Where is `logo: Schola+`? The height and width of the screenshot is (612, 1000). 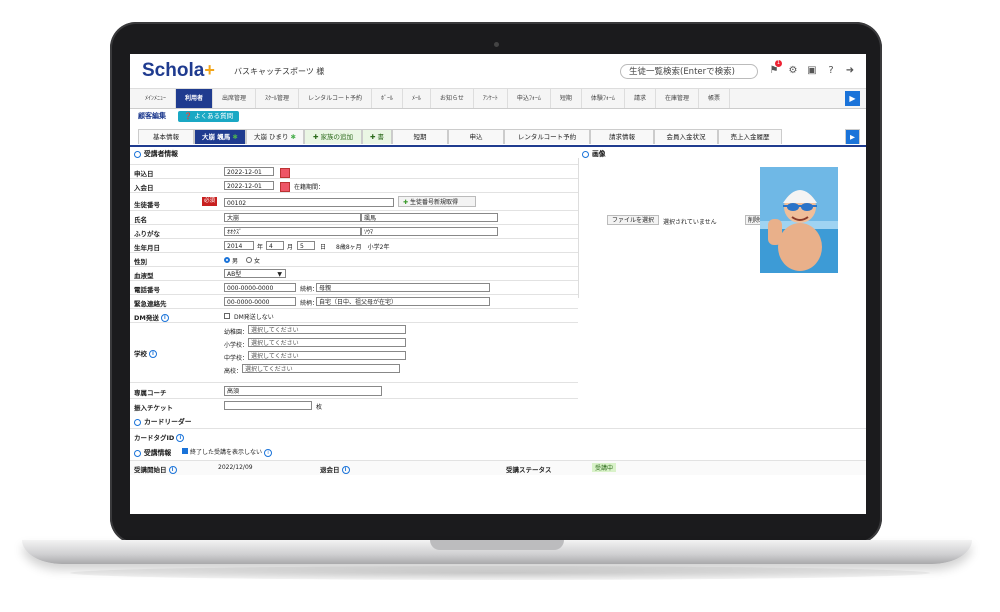 logo: Schola+ is located at coordinates (178, 71).